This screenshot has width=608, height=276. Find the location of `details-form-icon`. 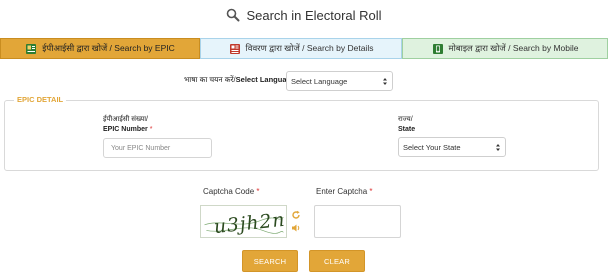

details-form-icon is located at coordinates (234, 48).